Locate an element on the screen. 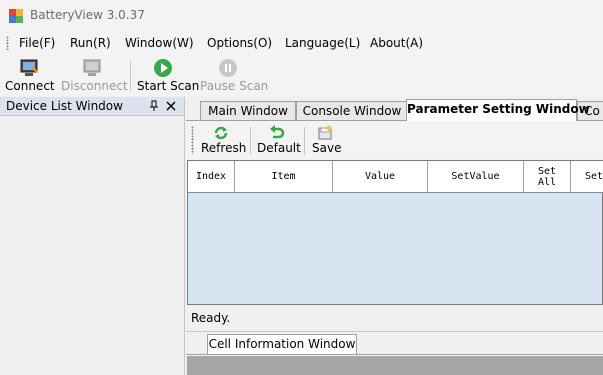 The width and height of the screenshot is (603, 375). menu-file: File(F) is located at coordinates (37, 43).